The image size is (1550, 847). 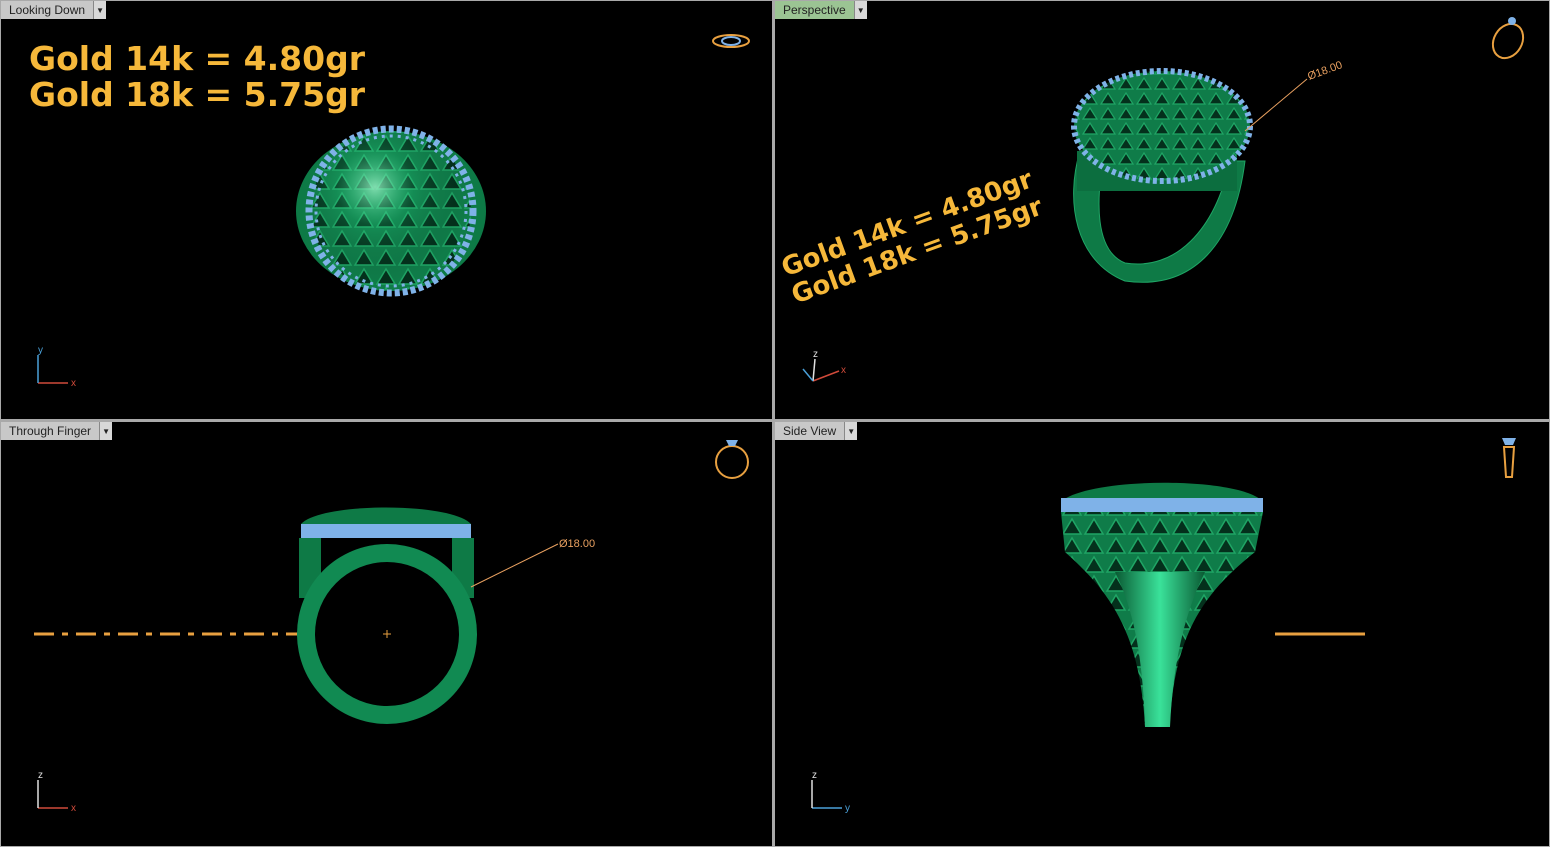 What do you see at coordinates (830, 792) in the screenshot?
I see `axis-indicator: y z` at bounding box center [830, 792].